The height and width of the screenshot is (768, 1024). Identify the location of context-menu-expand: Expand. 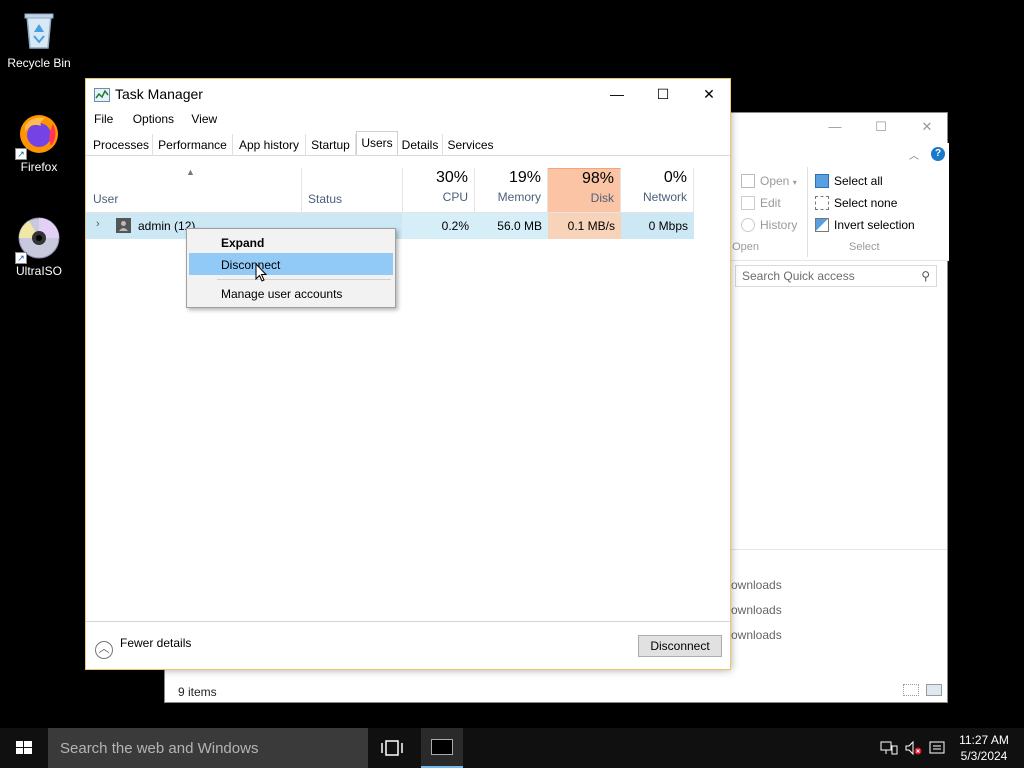
(291, 242).